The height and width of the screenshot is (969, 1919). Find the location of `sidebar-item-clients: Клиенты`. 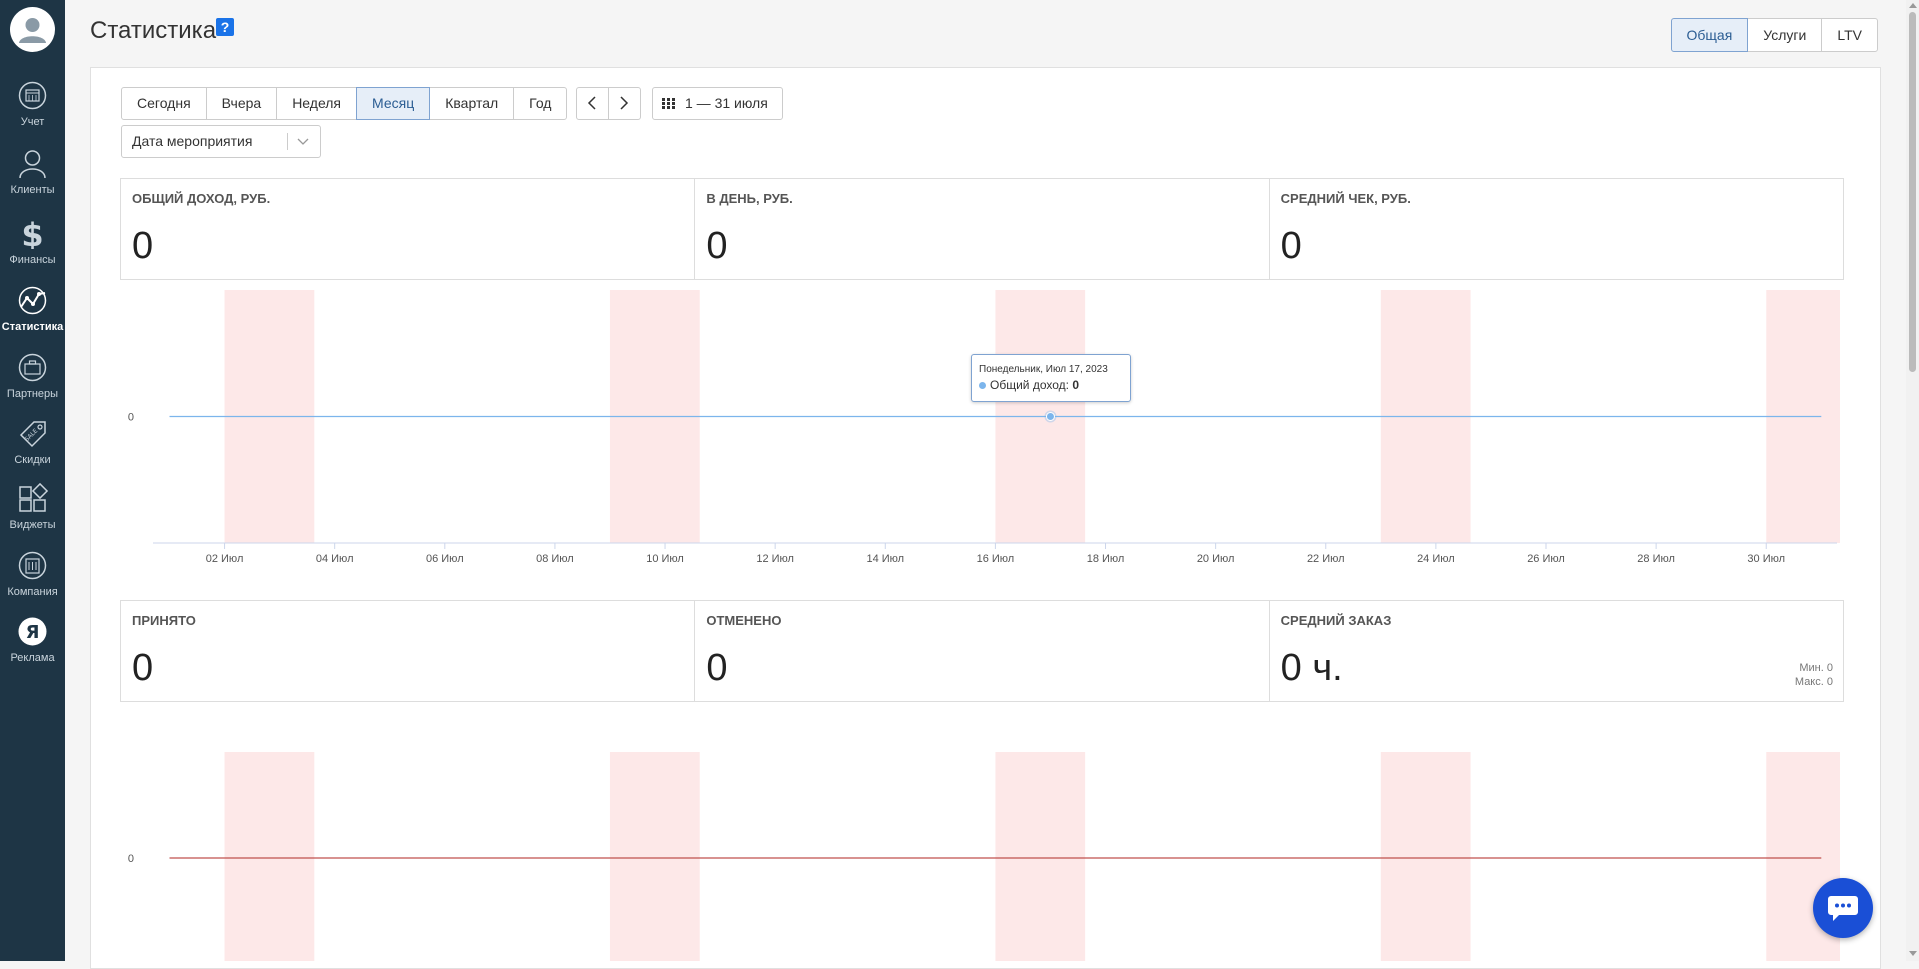

sidebar-item-clients: Клиенты is located at coordinates (32, 178).